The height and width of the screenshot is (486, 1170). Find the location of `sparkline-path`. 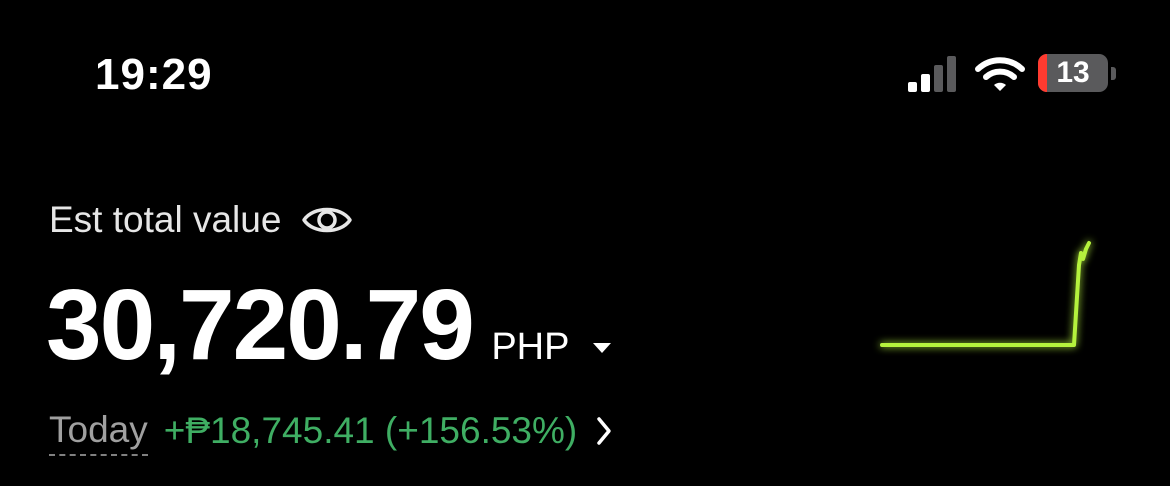

sparkline-path is located at coordinates (985, 294).